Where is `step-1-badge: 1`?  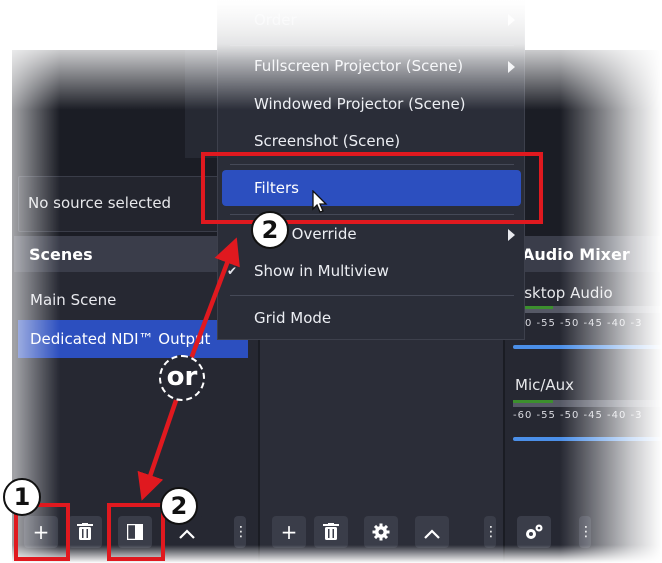 step-1-badge: 1 is located at coordinates (22, 497).